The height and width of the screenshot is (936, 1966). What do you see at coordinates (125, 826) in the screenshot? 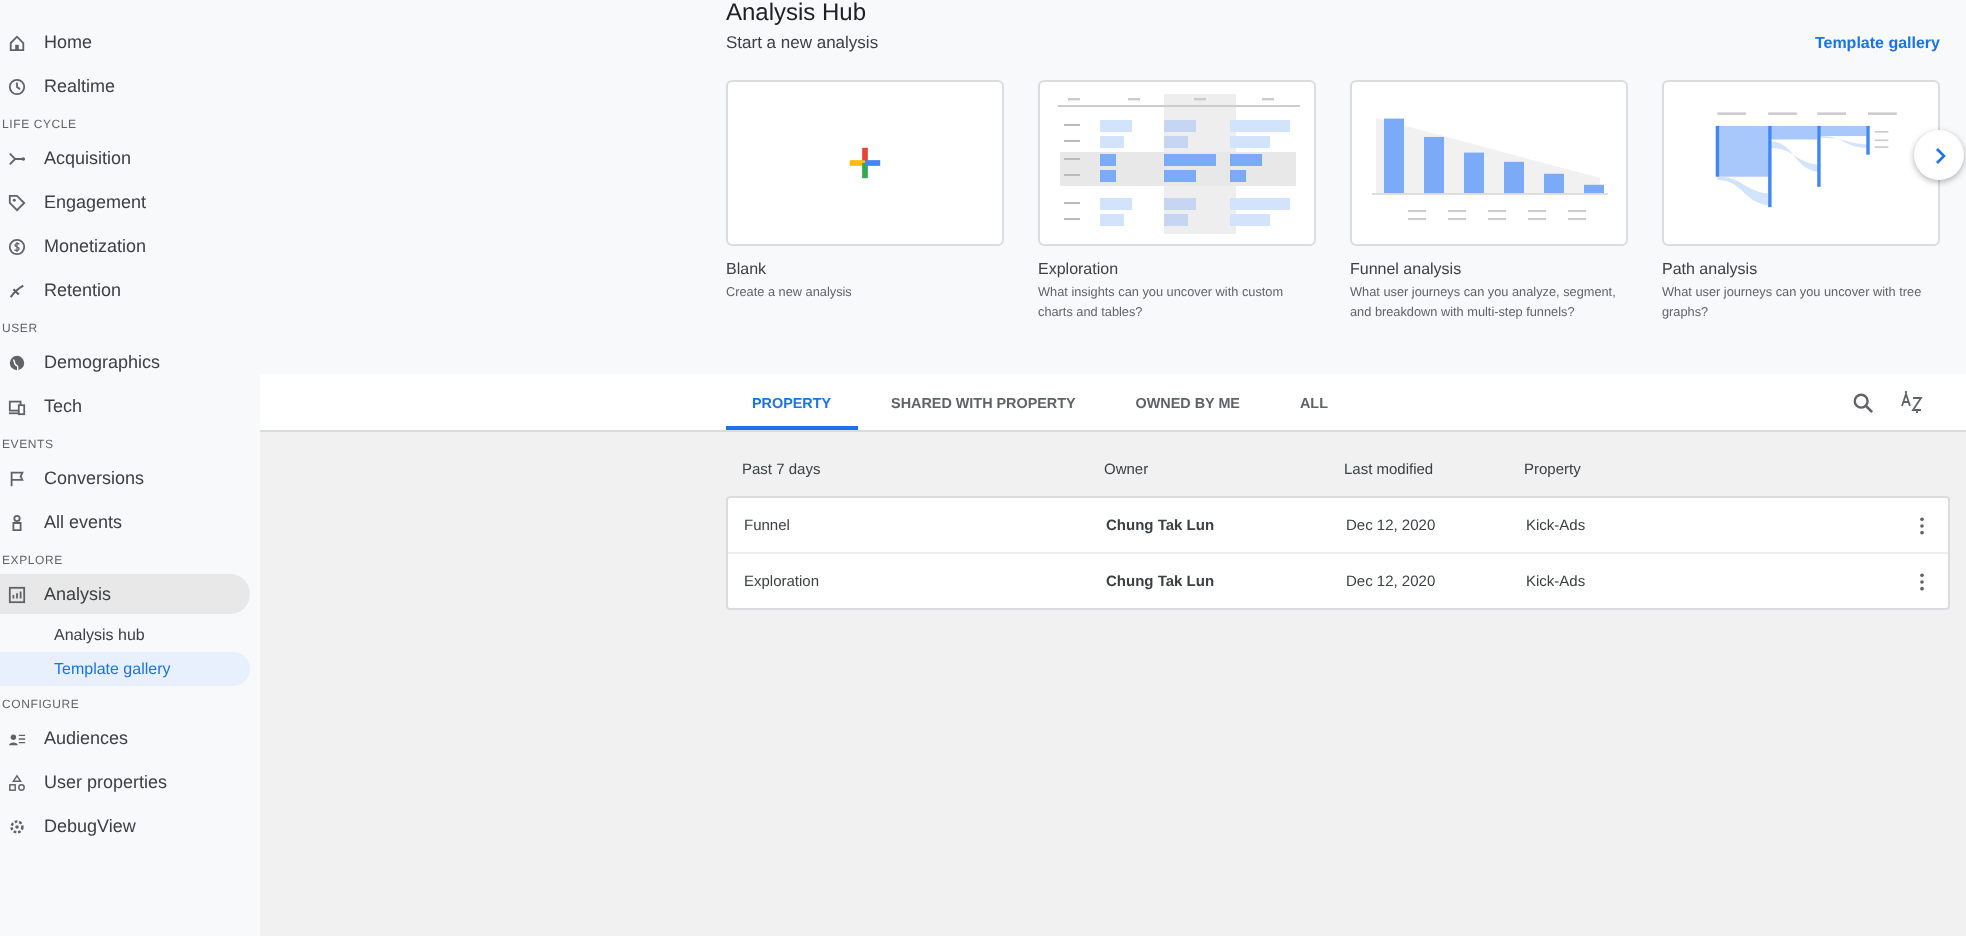
I see `nav-item: DebugView` at bounding box center [125, 826].